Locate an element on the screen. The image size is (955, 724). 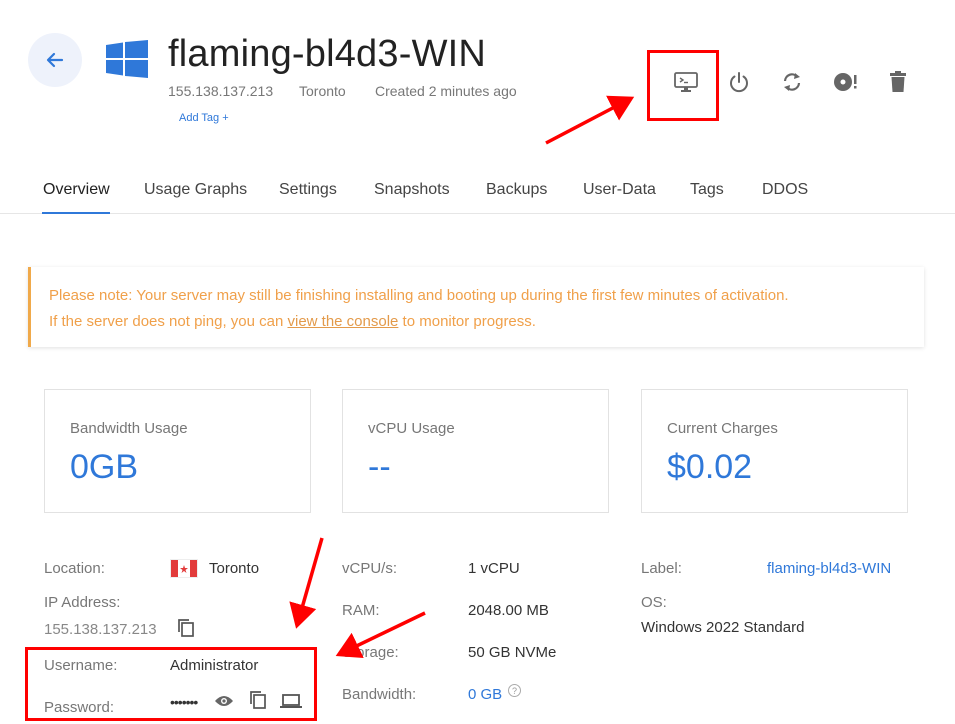
copy-ip-button is located at coordinates (186, 628).